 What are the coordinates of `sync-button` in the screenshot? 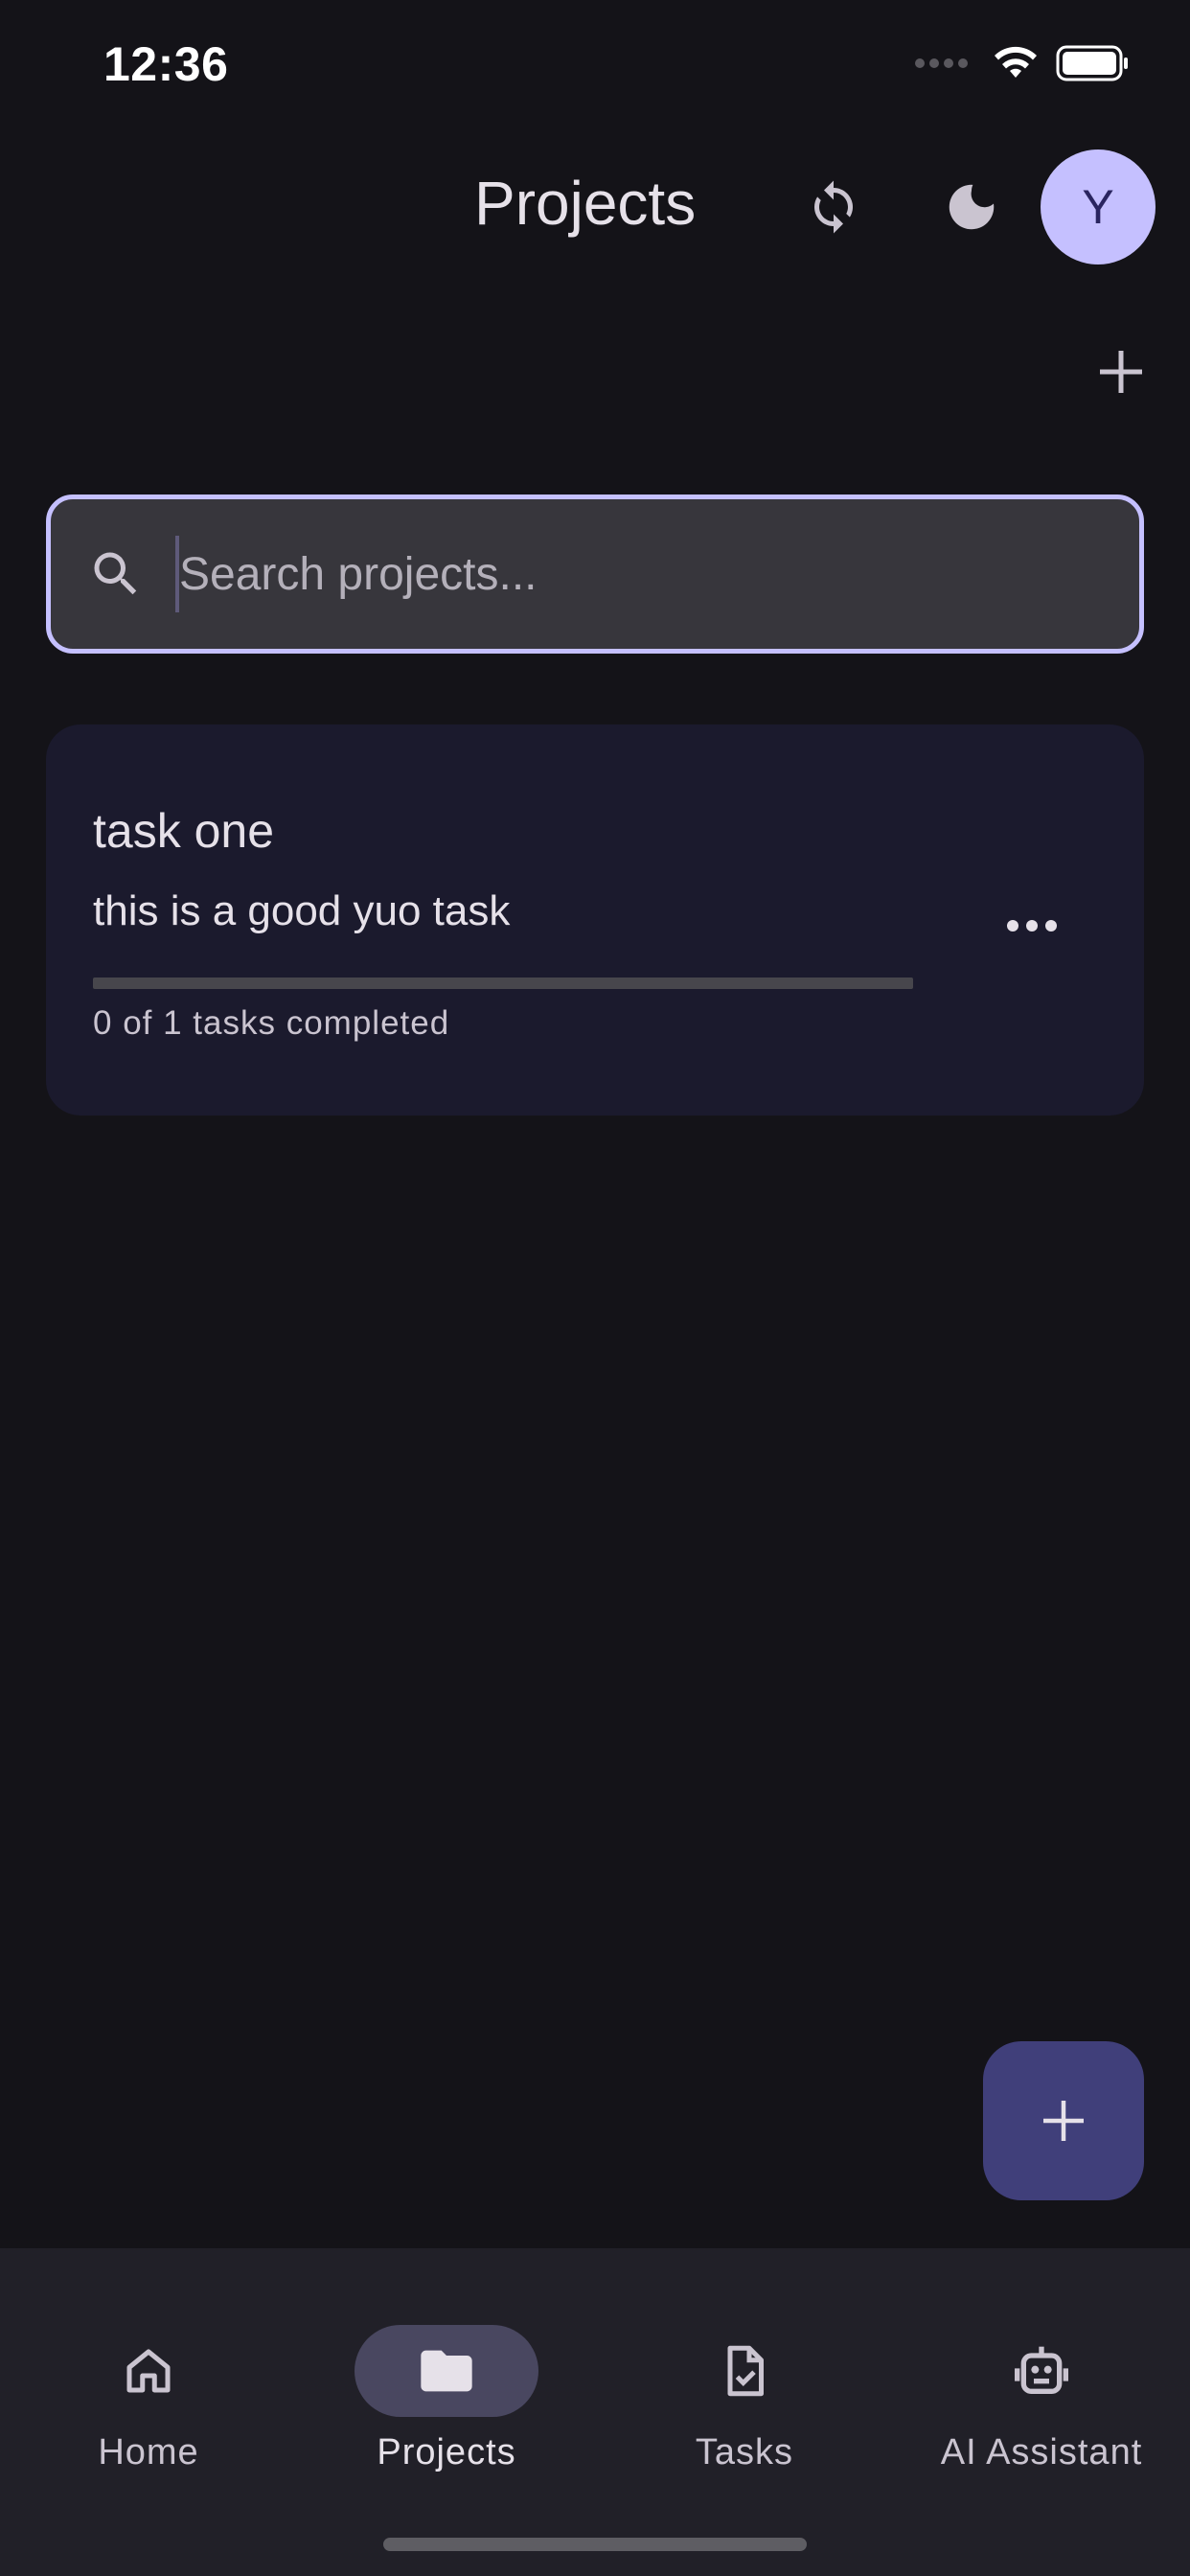 It's located at (834, 207).